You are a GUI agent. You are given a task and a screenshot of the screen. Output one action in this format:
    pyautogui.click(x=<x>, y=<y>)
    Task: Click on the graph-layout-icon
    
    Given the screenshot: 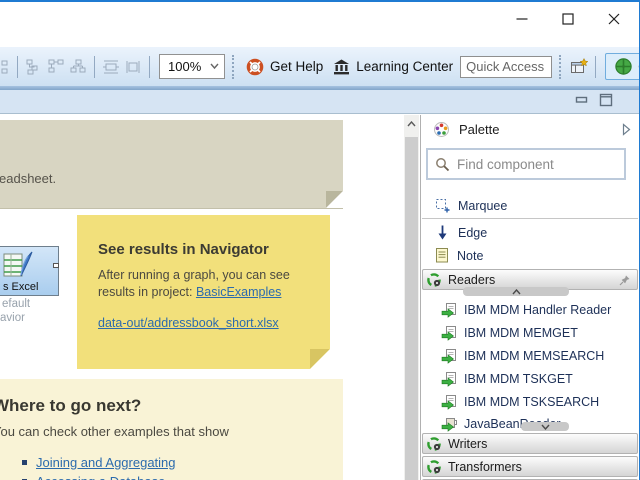 What is the action you would take?
    pyautogui.click(x=31, y=66)
    